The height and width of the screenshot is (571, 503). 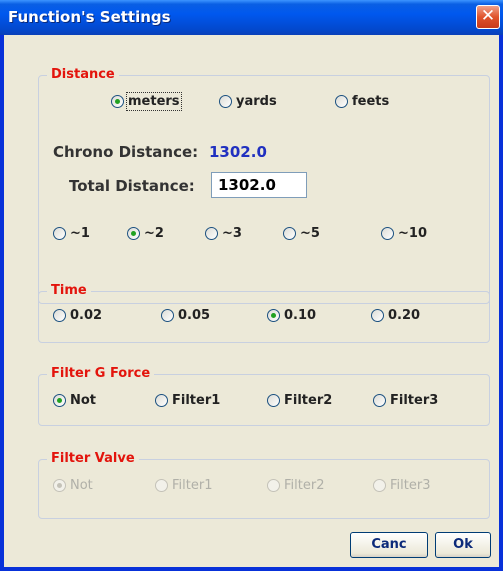 I want to click on radio-filter-g-2: Filter2, so click(x=299, y=400).